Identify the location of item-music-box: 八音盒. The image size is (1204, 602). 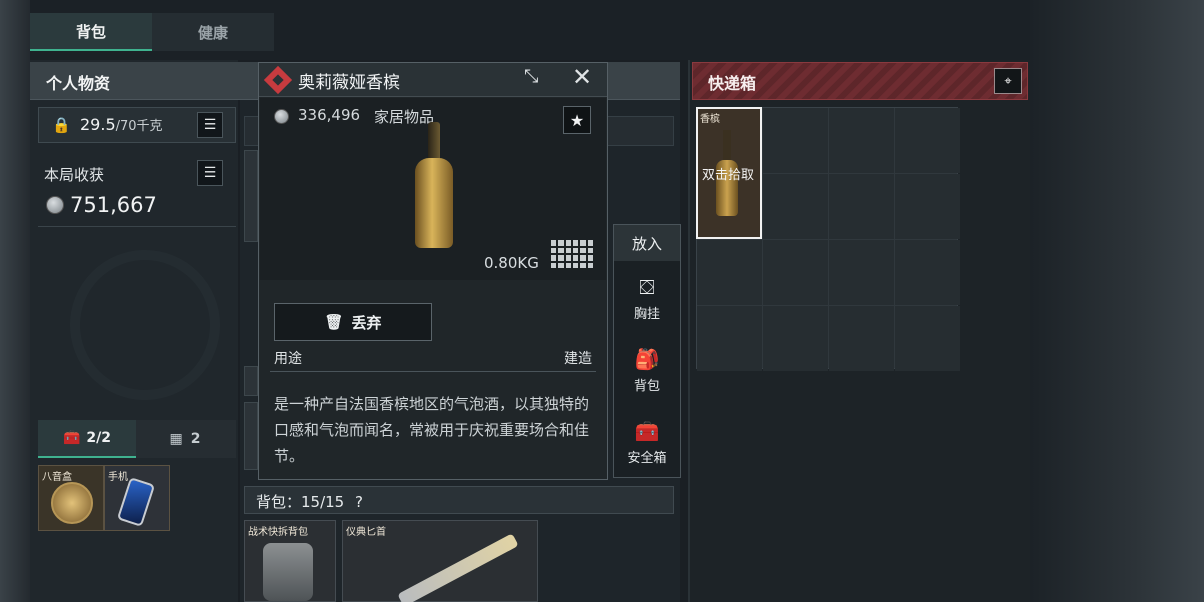
(71, 498).